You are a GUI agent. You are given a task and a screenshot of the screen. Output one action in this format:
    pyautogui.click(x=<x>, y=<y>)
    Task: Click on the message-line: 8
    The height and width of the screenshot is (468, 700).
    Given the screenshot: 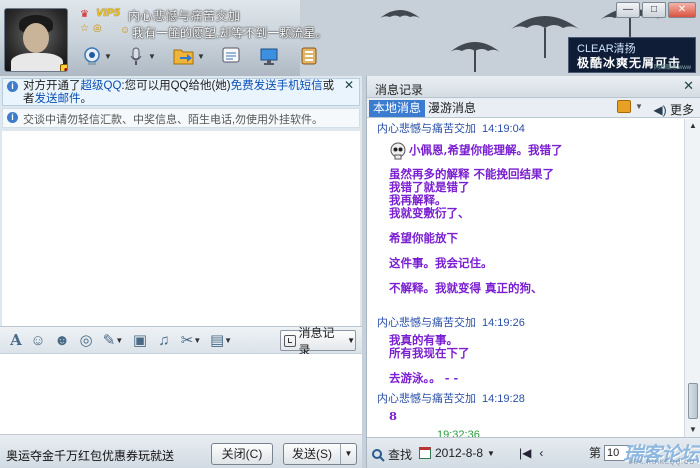 What is the action you would take?
    pyautogui.click(x=393, y=416)
    